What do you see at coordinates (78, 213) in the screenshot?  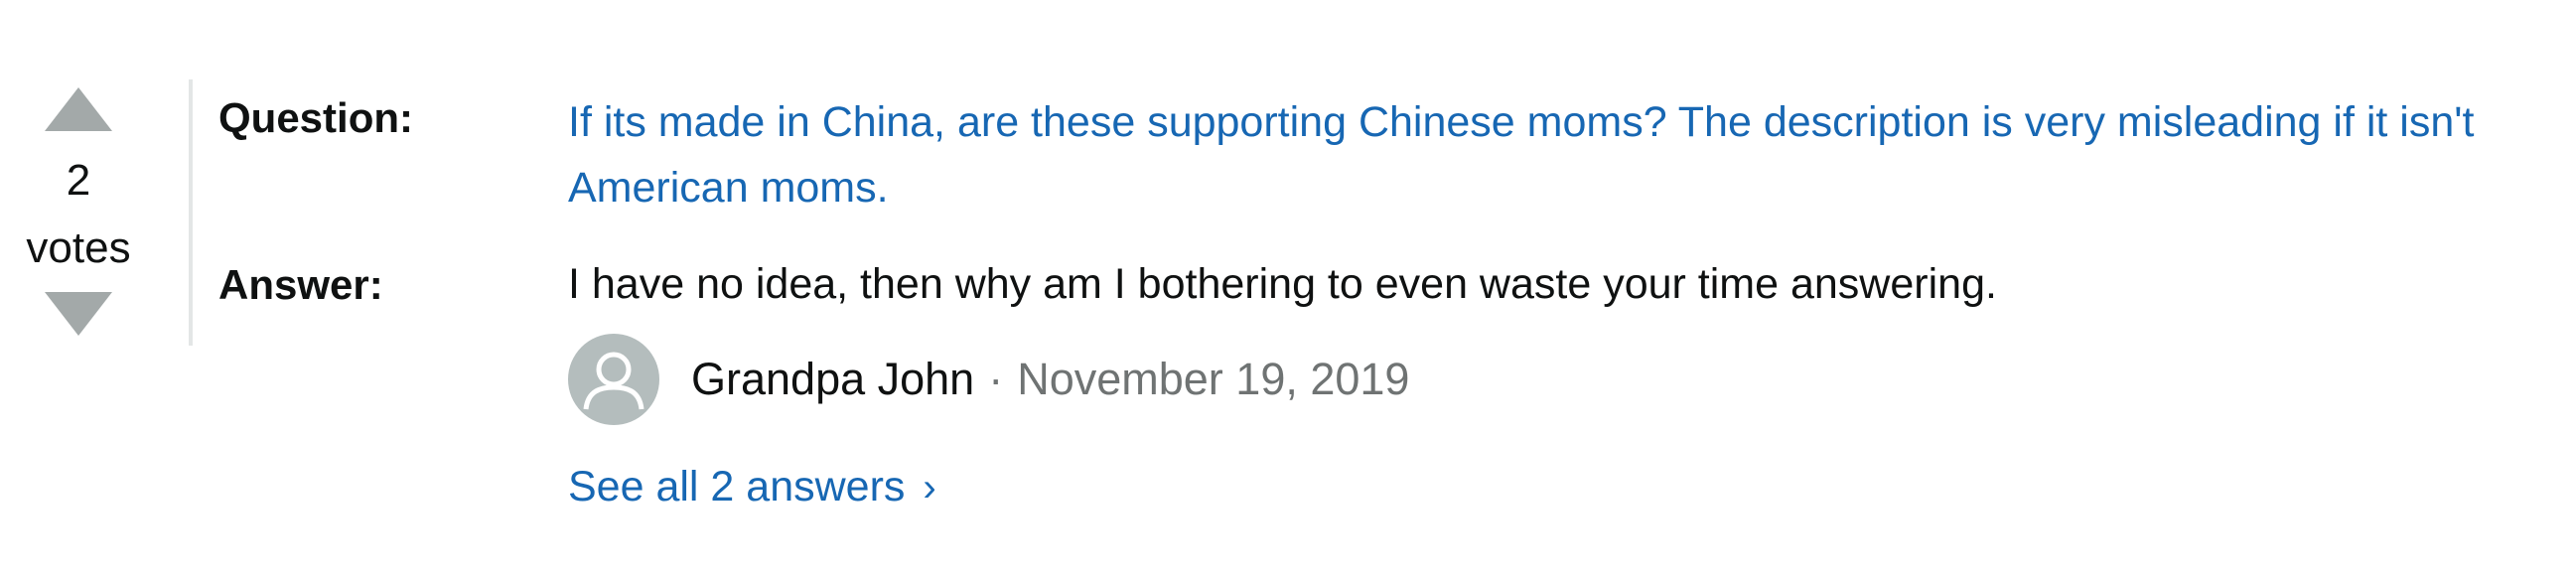 I see `vote-column: 2 votes` at bounding box center [78, 213].